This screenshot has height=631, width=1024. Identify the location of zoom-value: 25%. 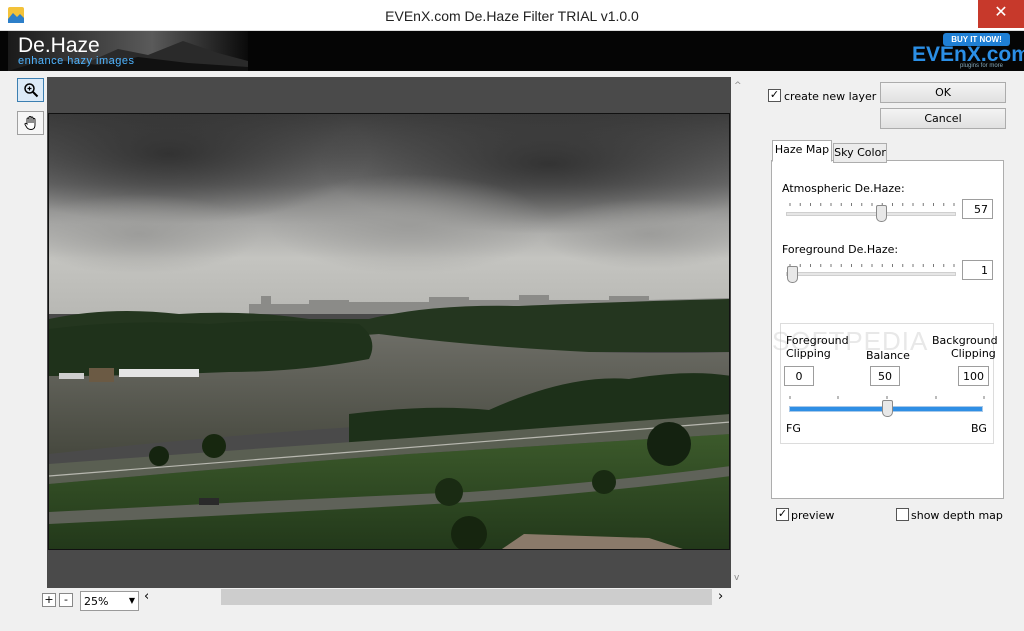
(96, 601).